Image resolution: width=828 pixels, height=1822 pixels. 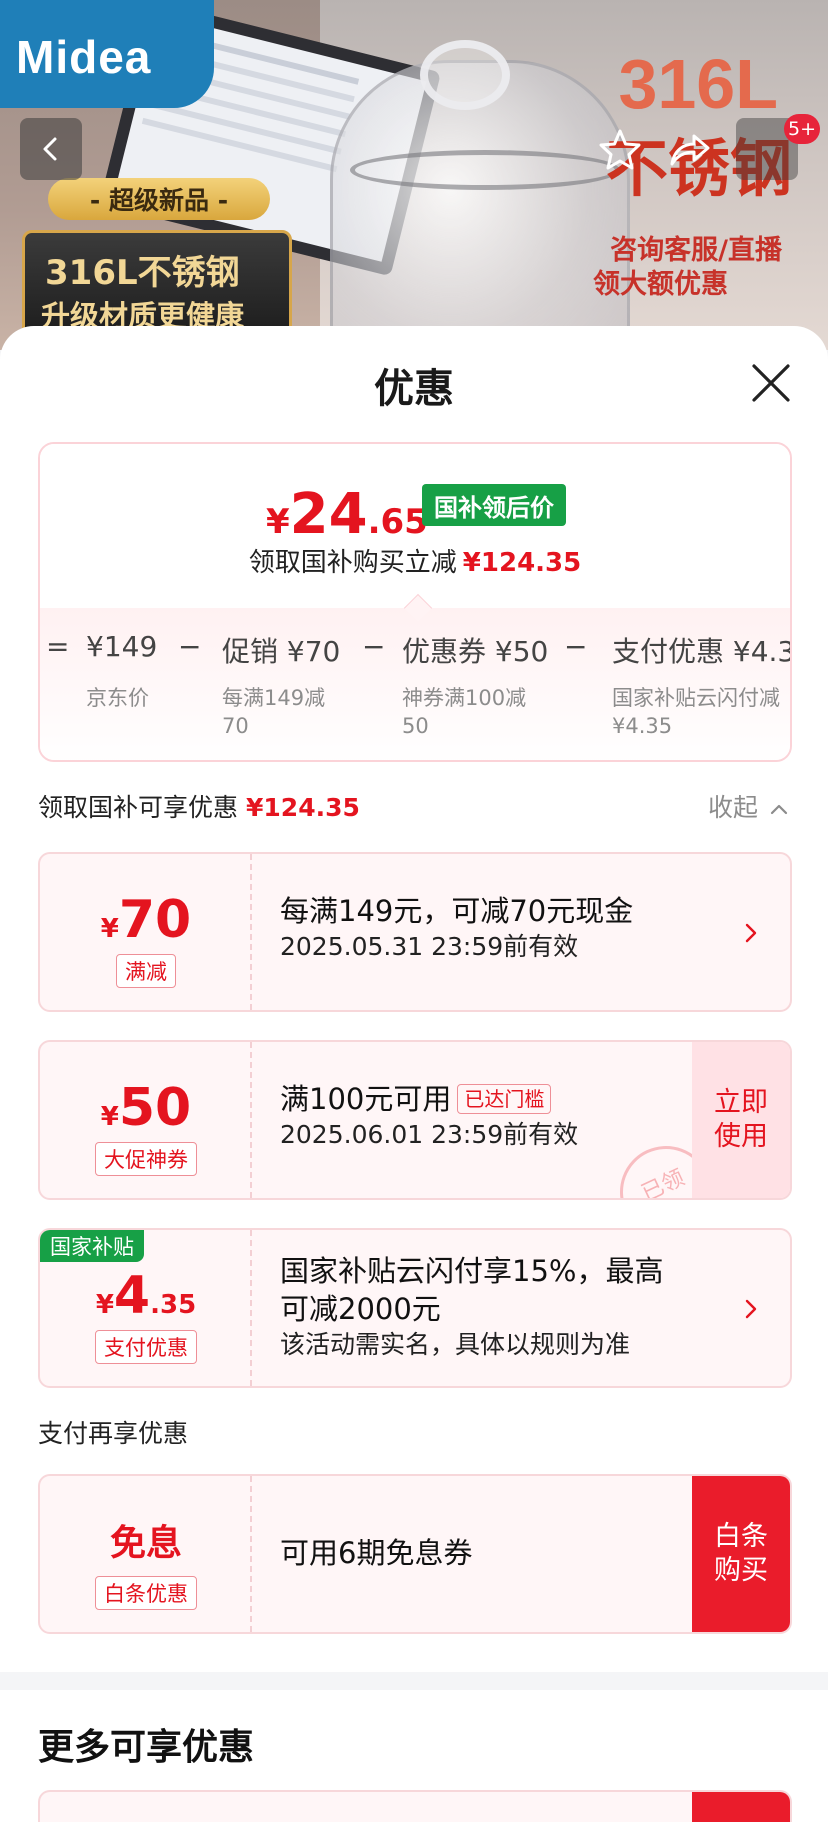 I want to click on coupon-kind-tag: 满减, so click(x=146, y=971).